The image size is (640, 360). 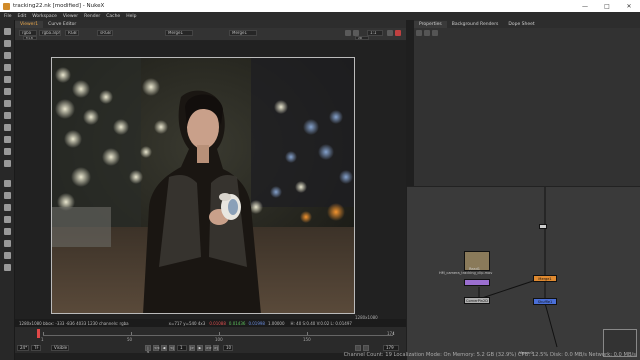 I want to click on menu-cache: Cache, so click(x=113, y=16).